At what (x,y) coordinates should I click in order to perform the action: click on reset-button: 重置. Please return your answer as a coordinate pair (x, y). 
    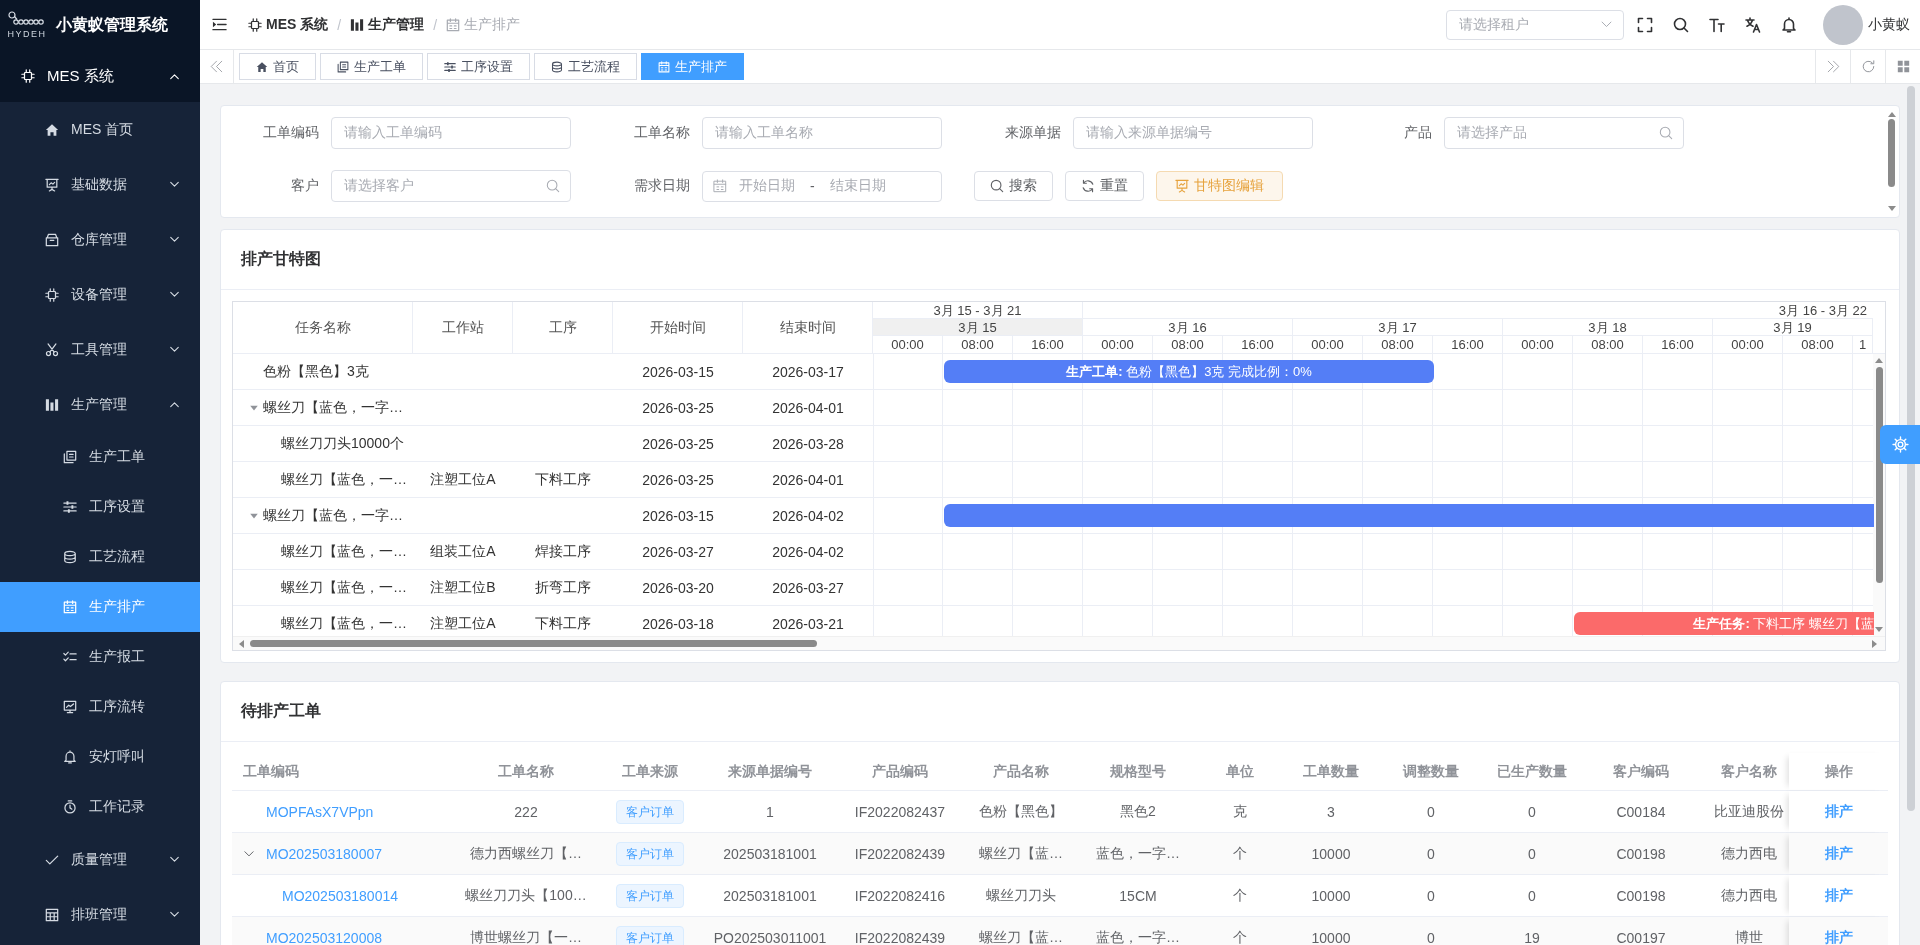
    Looking at the image, I should click on (1104, 186).